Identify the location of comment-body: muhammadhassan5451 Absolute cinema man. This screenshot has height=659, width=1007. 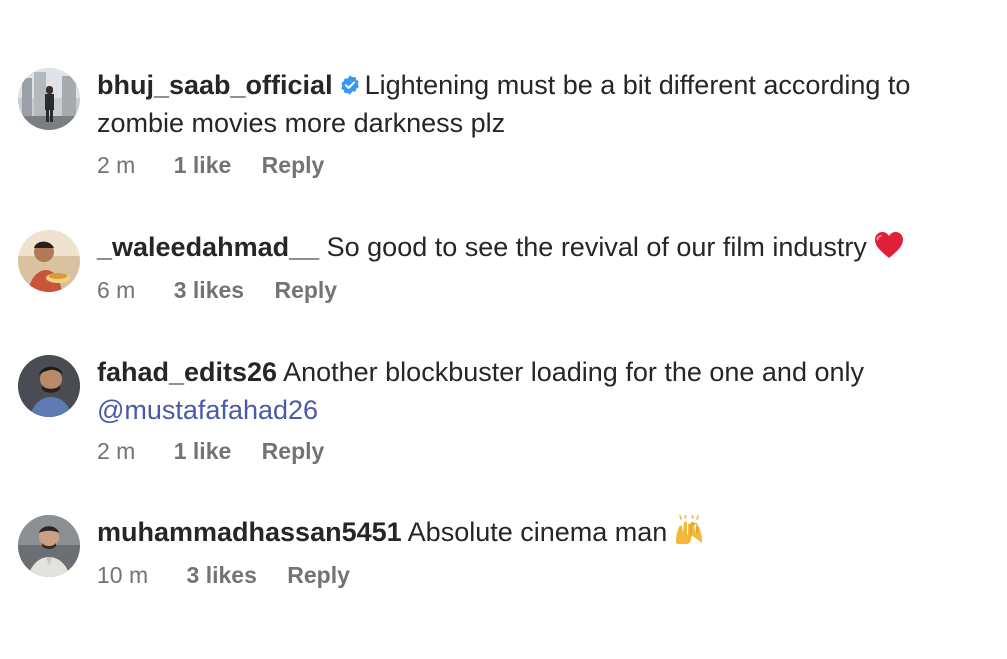
(537, 534).